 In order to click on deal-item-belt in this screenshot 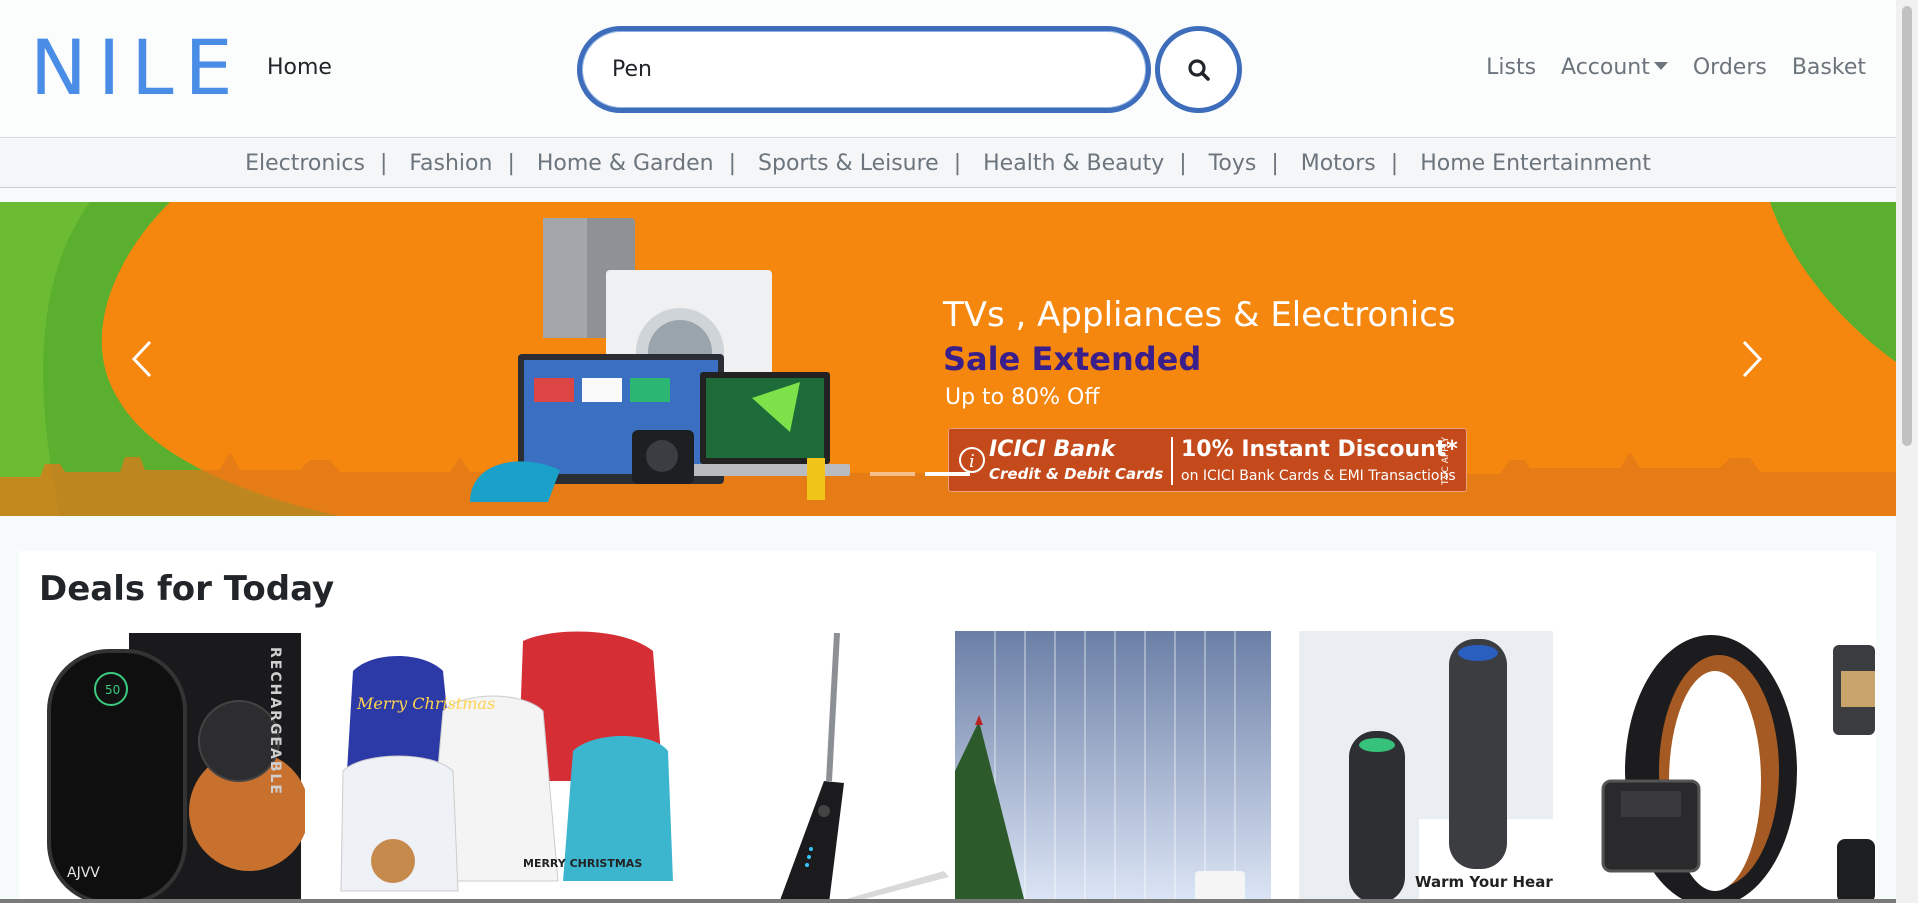, I will do `click(1696, 767)`.